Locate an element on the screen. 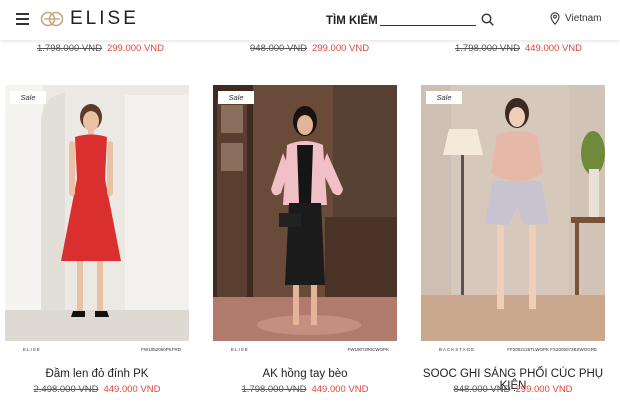 Image resolution: width=620 pixels, height=407 pixels. caption-sku: FW1952050PKFRD is located at coordinates (161, 349).